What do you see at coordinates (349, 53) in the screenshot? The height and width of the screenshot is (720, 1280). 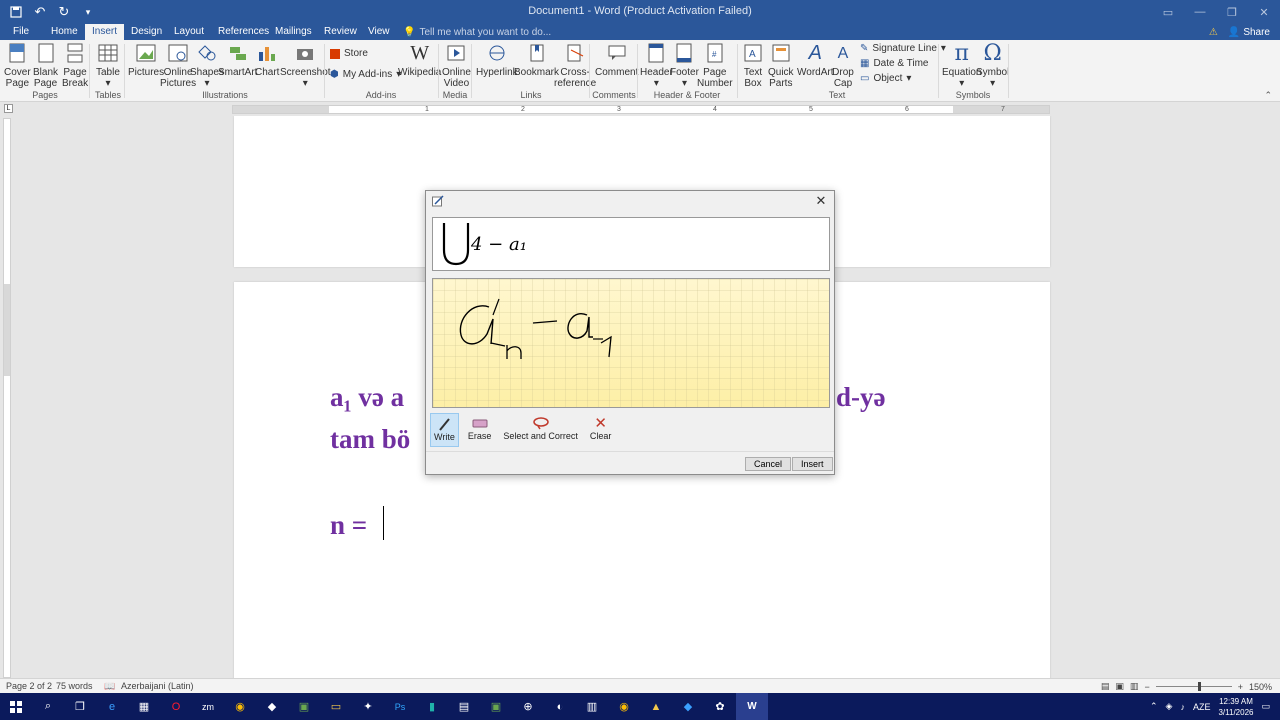 I see `store-button: Store` at bounding box center [349, 53].